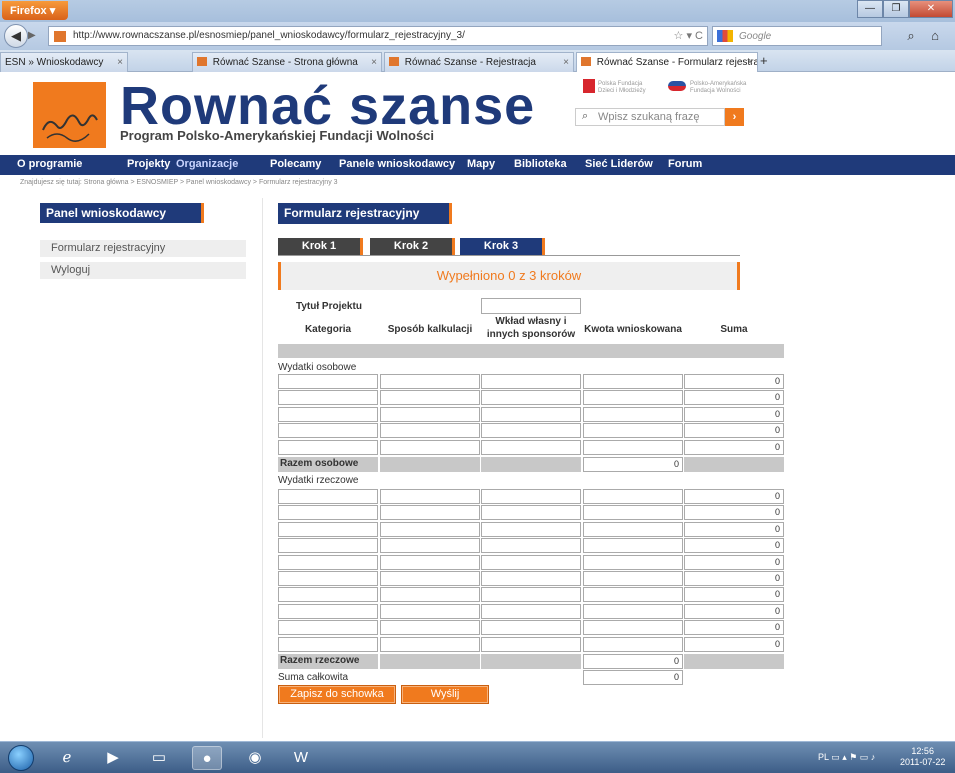 The image size is (955, 773). I want to click on language-indicator: PL, so click(823, 757).